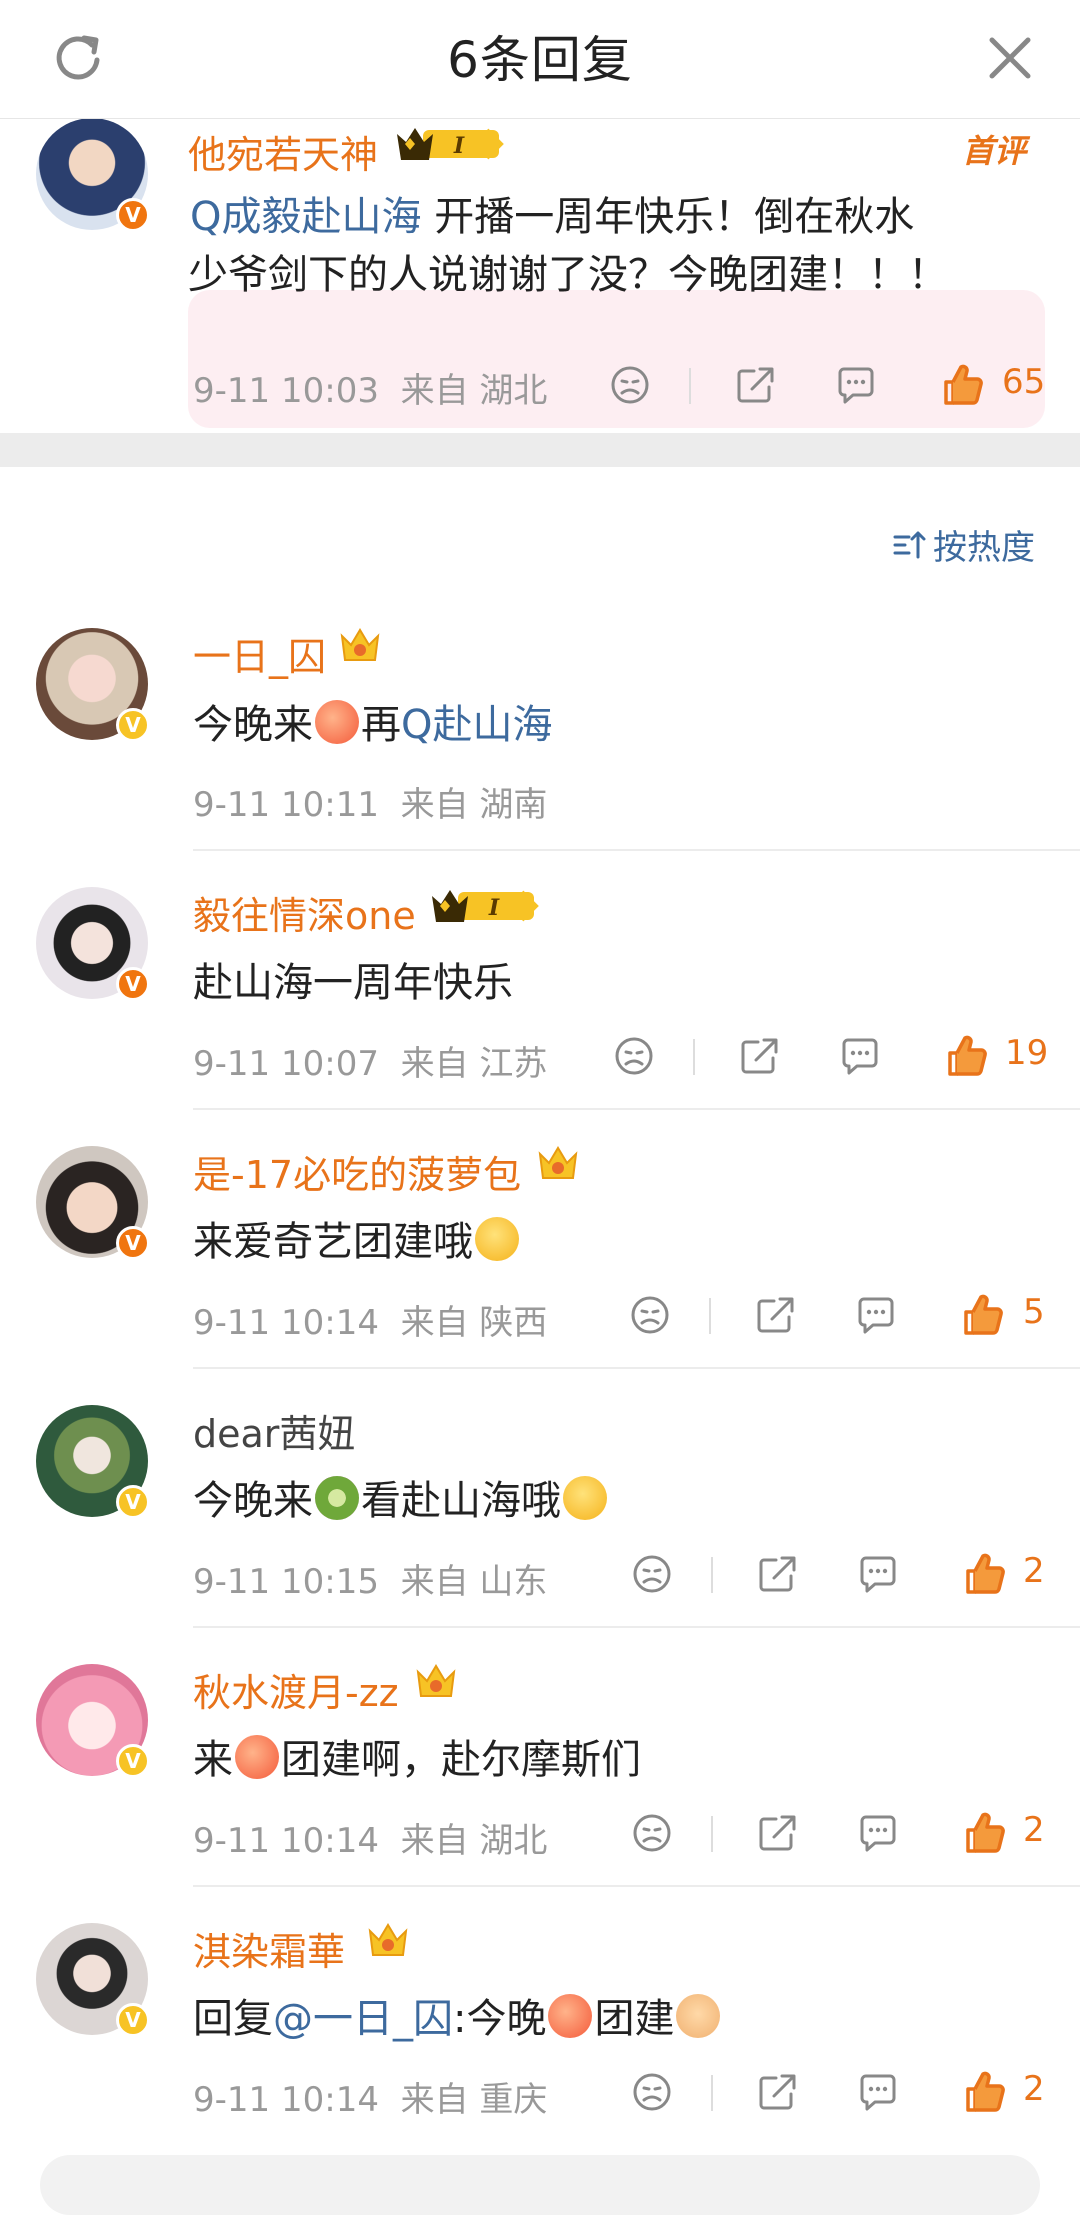 This screenshot has width=1080, height=2215. I want to click on close-icon, so click(1010, 58).